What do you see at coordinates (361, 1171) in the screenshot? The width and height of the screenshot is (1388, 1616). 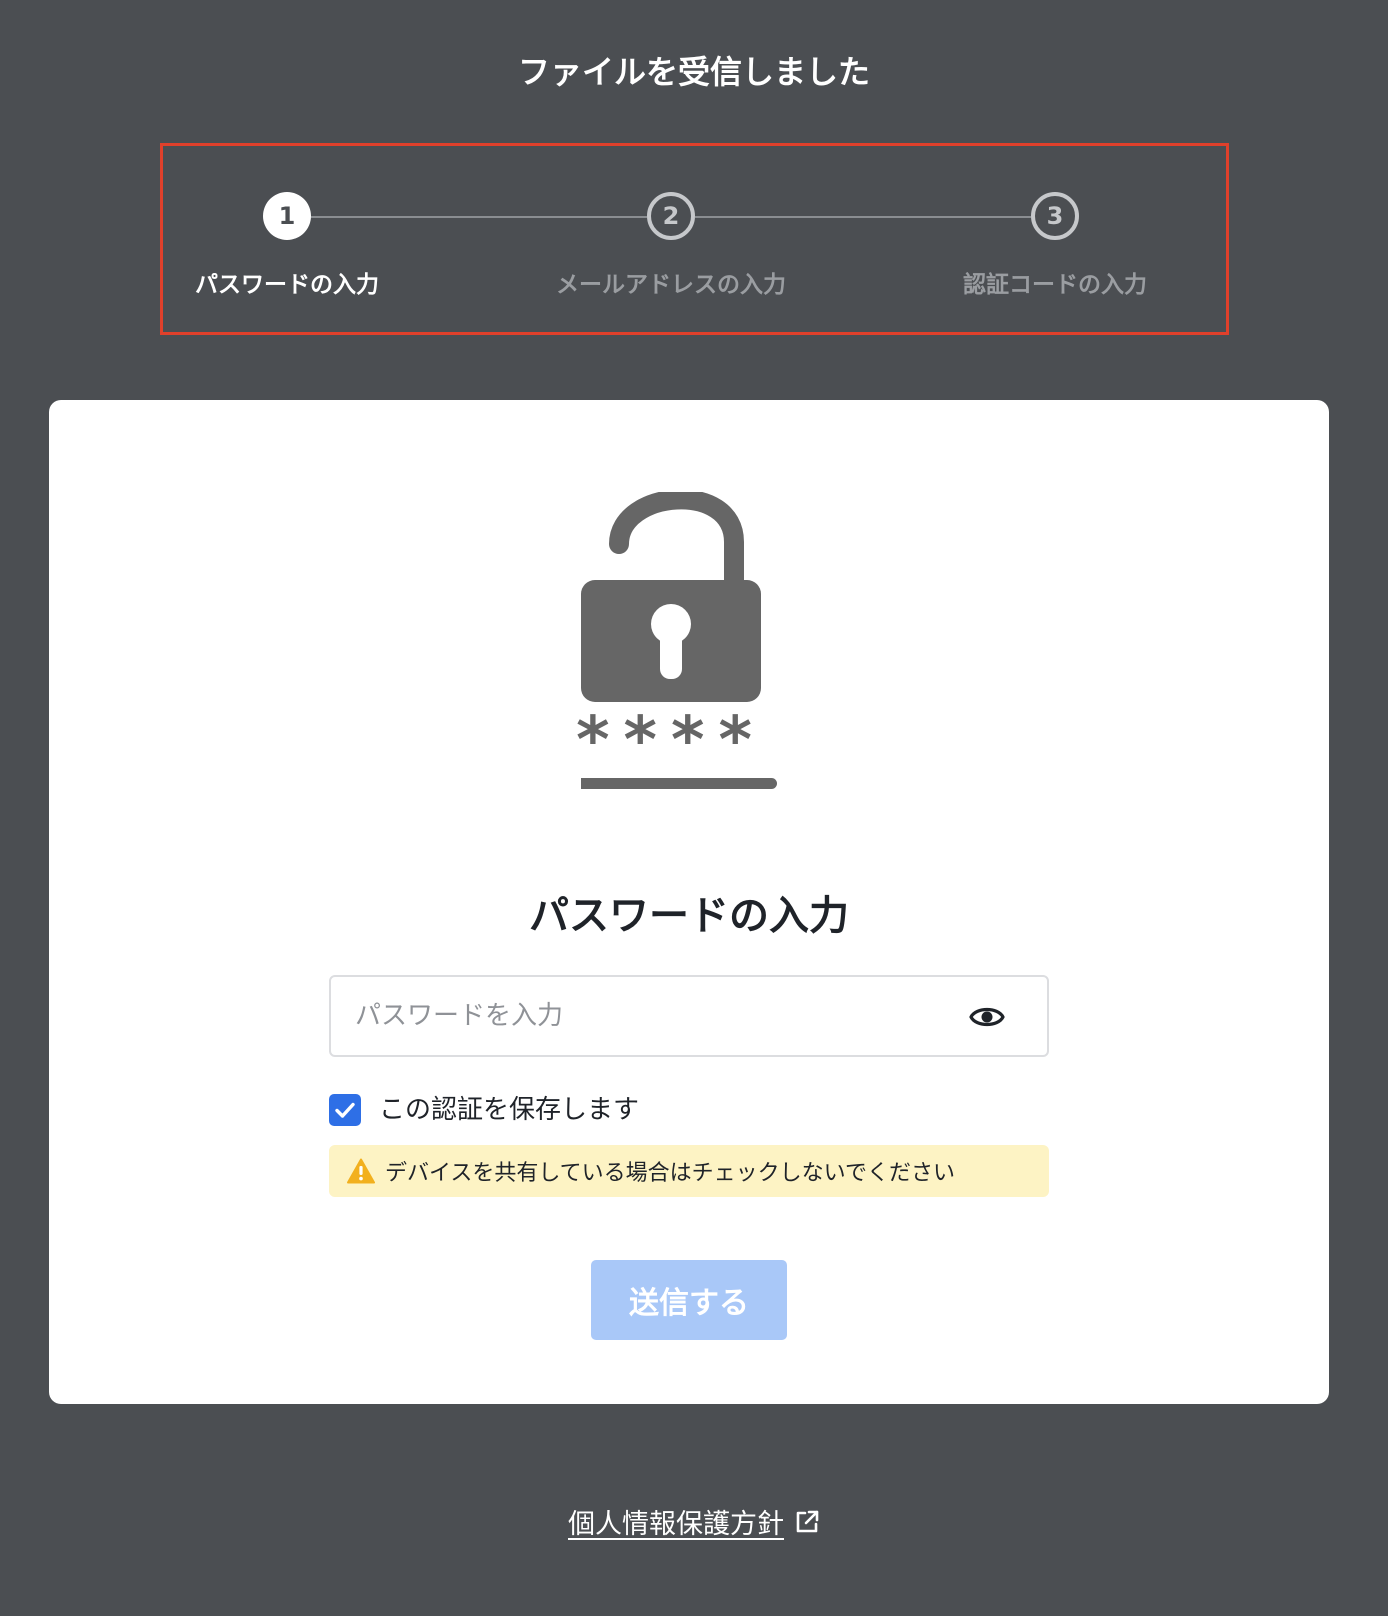 I see `warning-triangle-icon` at bounding box center [361, 1171].